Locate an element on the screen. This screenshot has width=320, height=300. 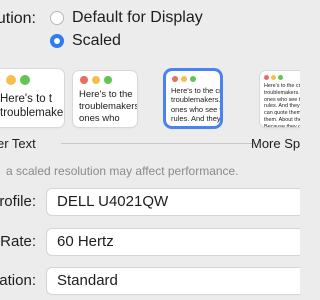
refresh-rate-popup: 60 Hertz is located at coordinates (173, 242).